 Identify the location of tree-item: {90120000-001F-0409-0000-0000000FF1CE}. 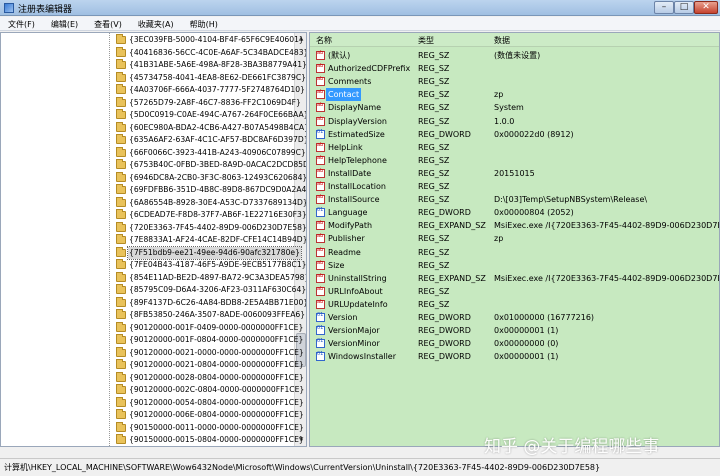
(152, 328).